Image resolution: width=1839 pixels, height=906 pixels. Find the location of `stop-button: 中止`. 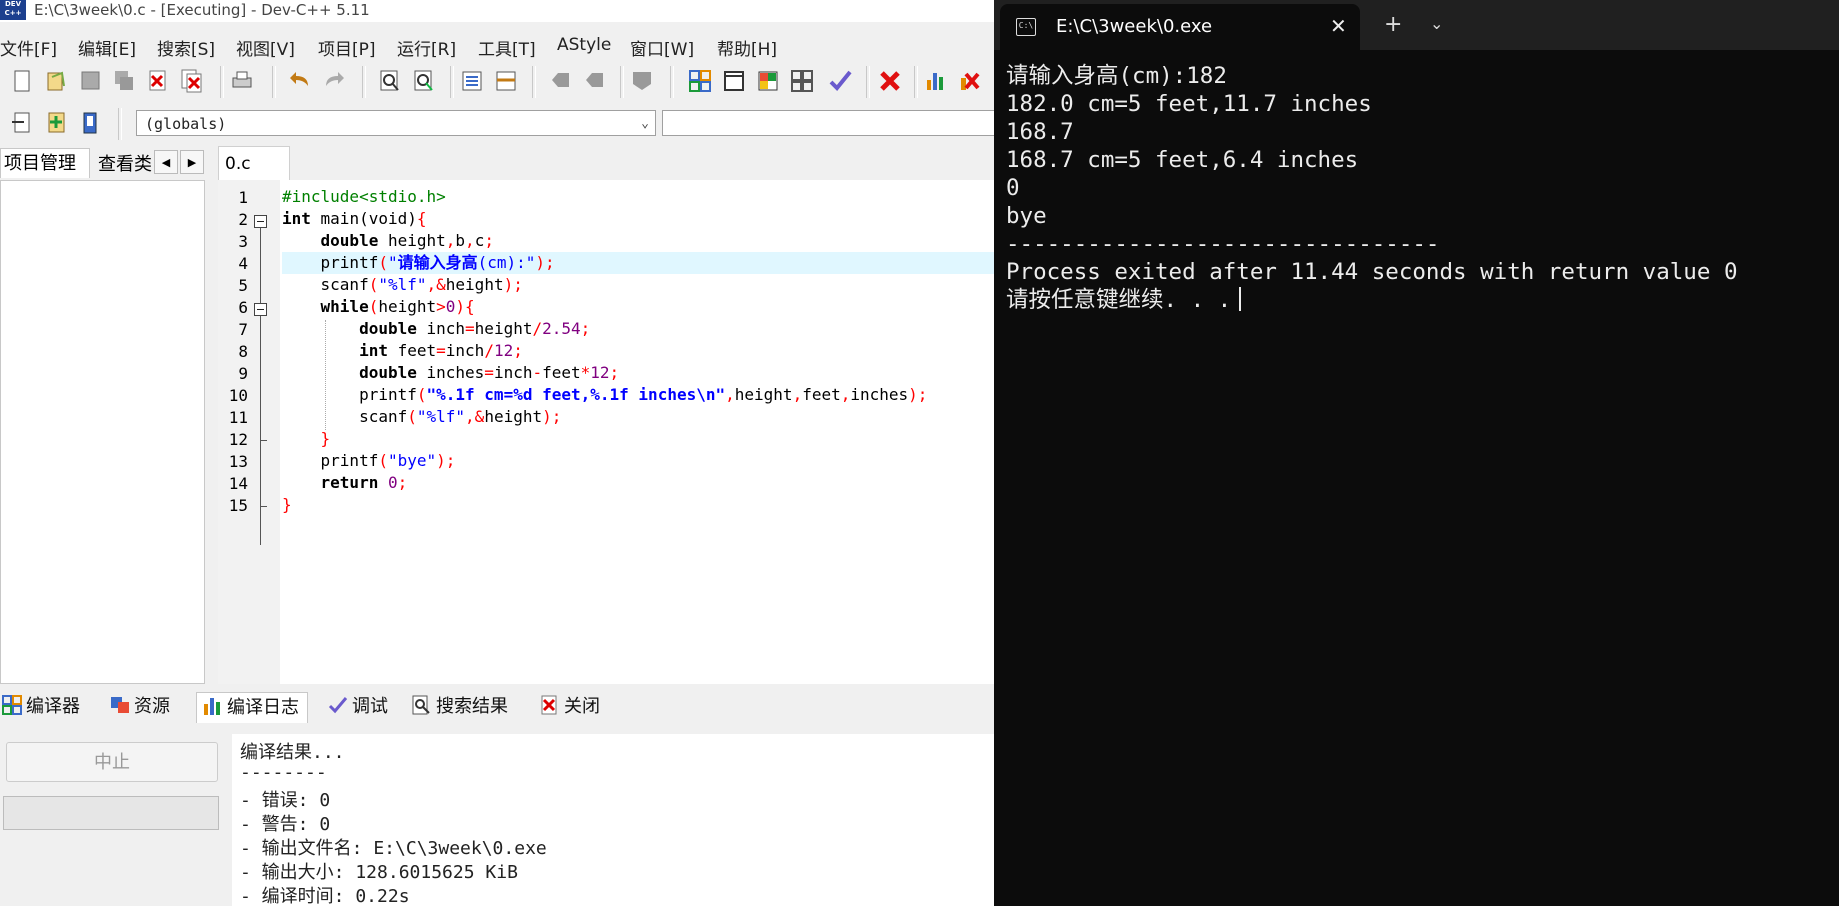

stop-button: 中止 is located at coordinates (112, 762).